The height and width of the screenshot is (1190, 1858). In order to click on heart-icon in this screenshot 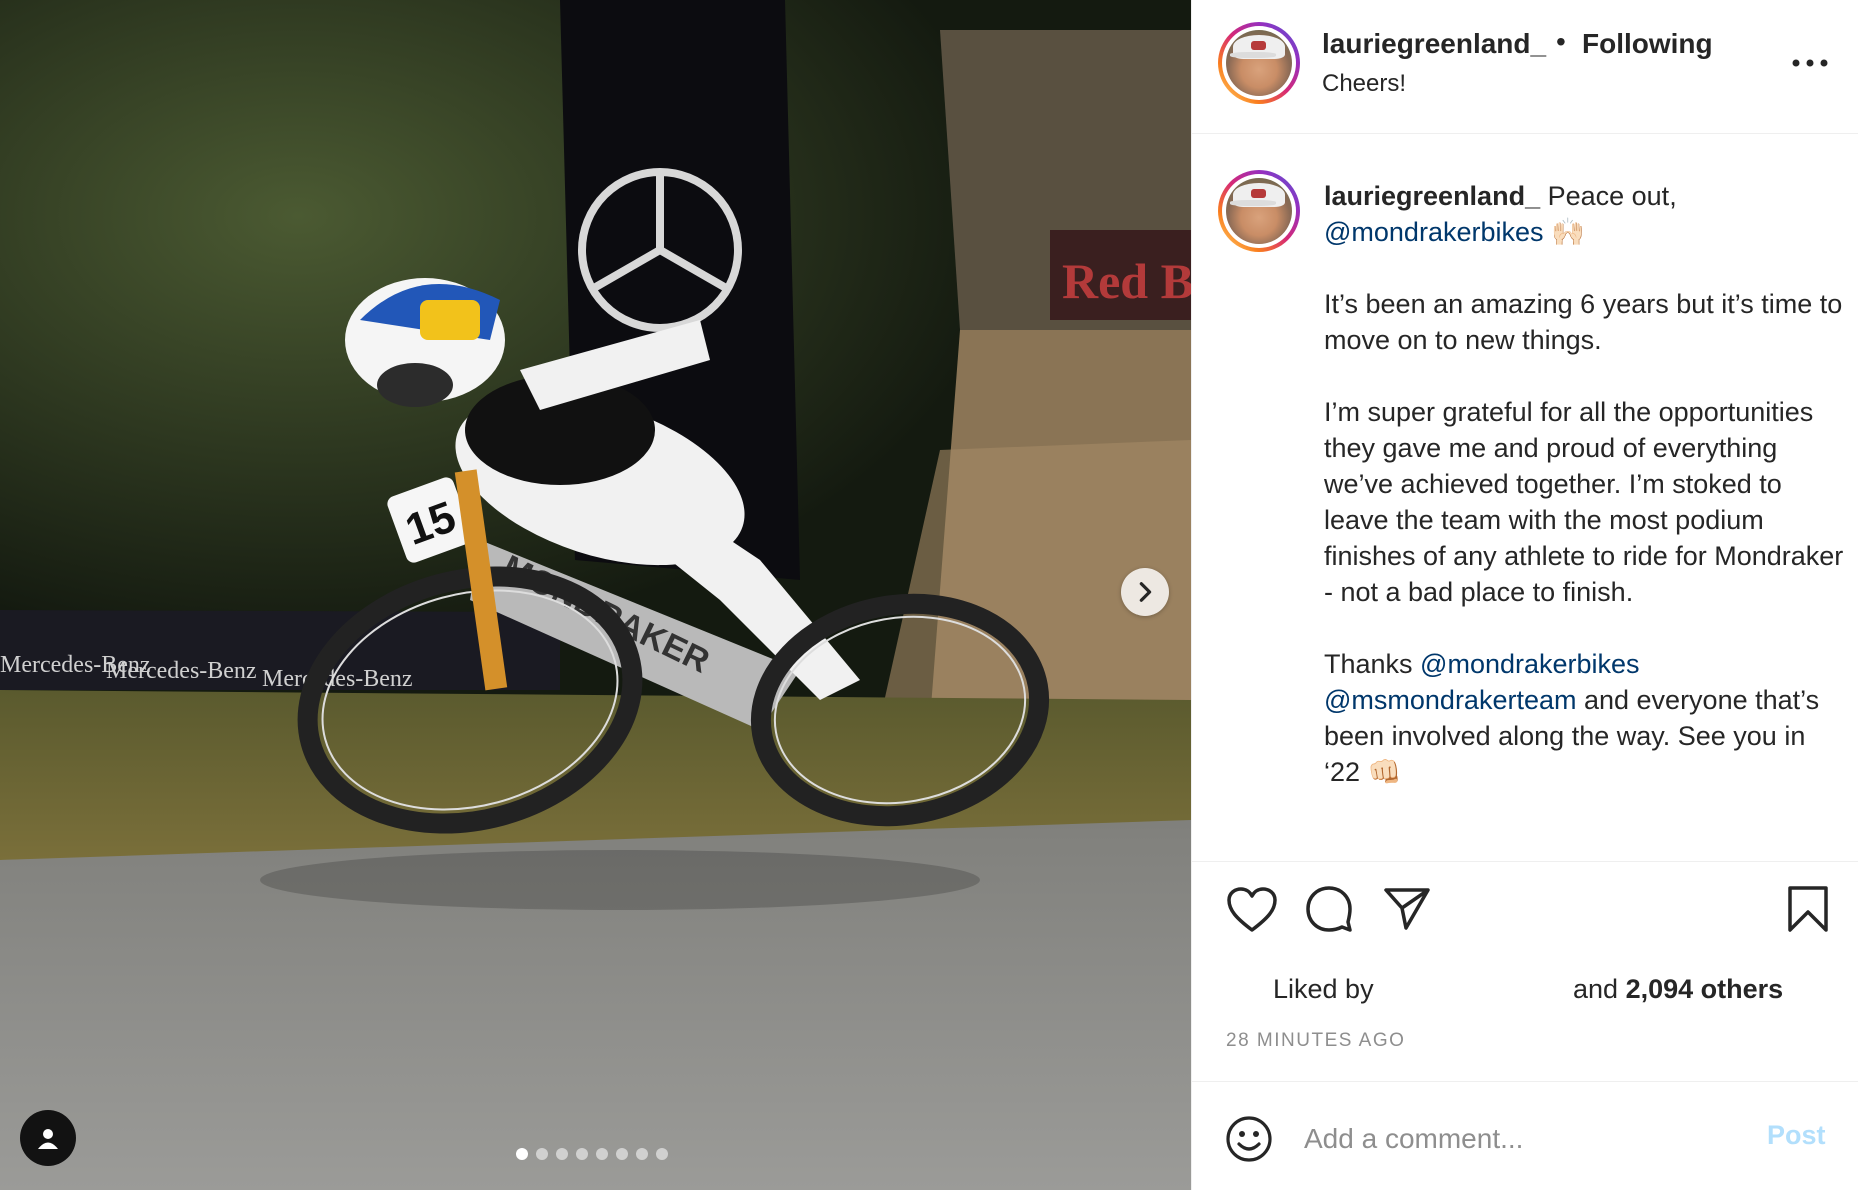, I will do `click(1252, 909)`.